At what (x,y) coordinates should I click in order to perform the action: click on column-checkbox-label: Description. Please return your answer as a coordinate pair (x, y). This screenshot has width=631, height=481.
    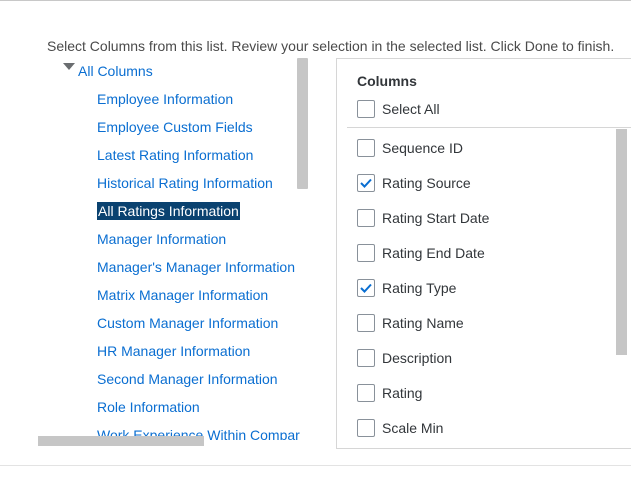
    Looking at the image, I should click on (417, 358).